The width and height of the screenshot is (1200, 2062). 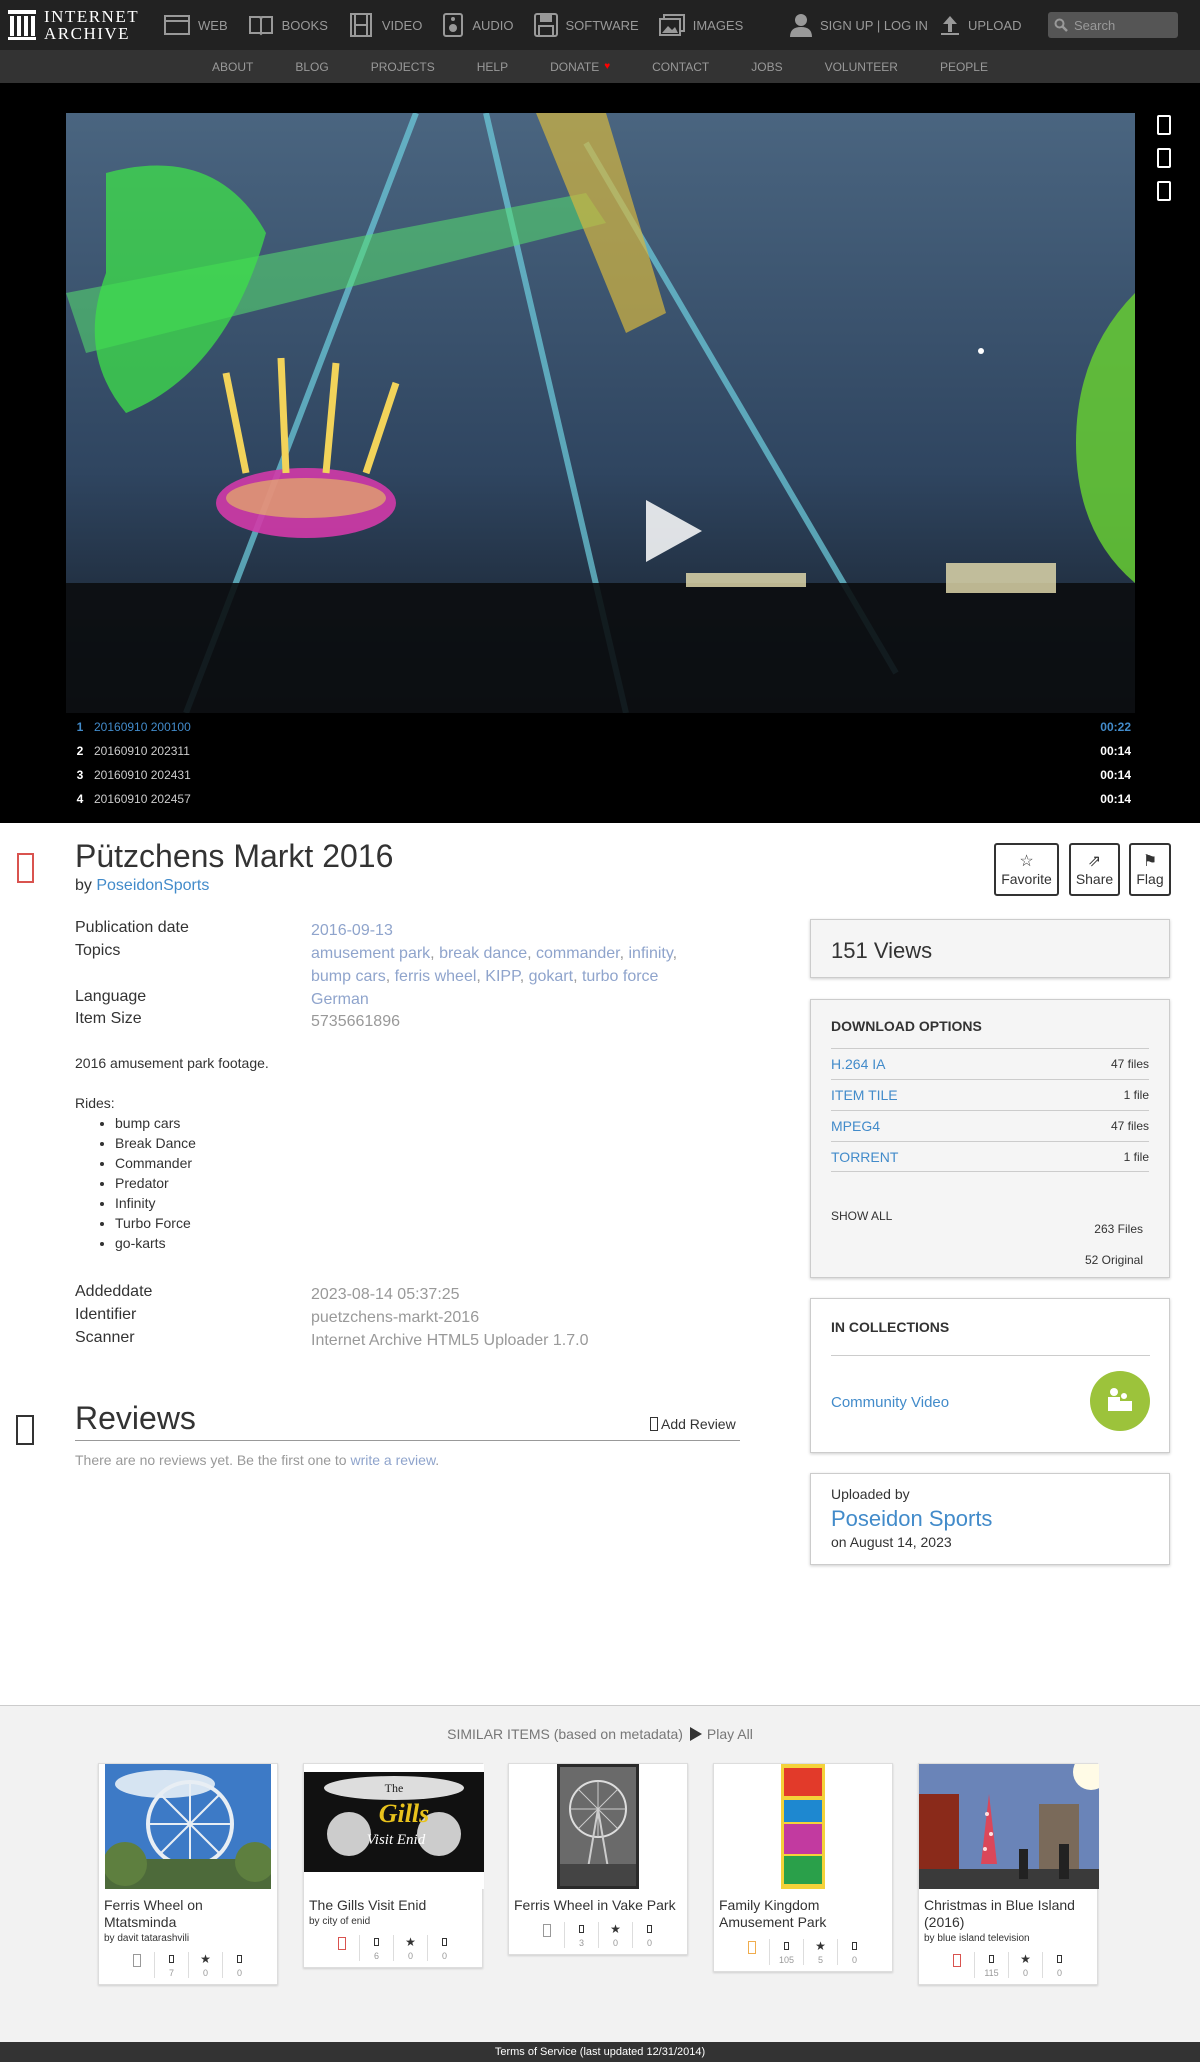 What do you see at coordinates (906, 1026) in the screenshot?
I see `download-options-title: DOWNLOAD OPTIONS` at bounding box center [906, 1026].